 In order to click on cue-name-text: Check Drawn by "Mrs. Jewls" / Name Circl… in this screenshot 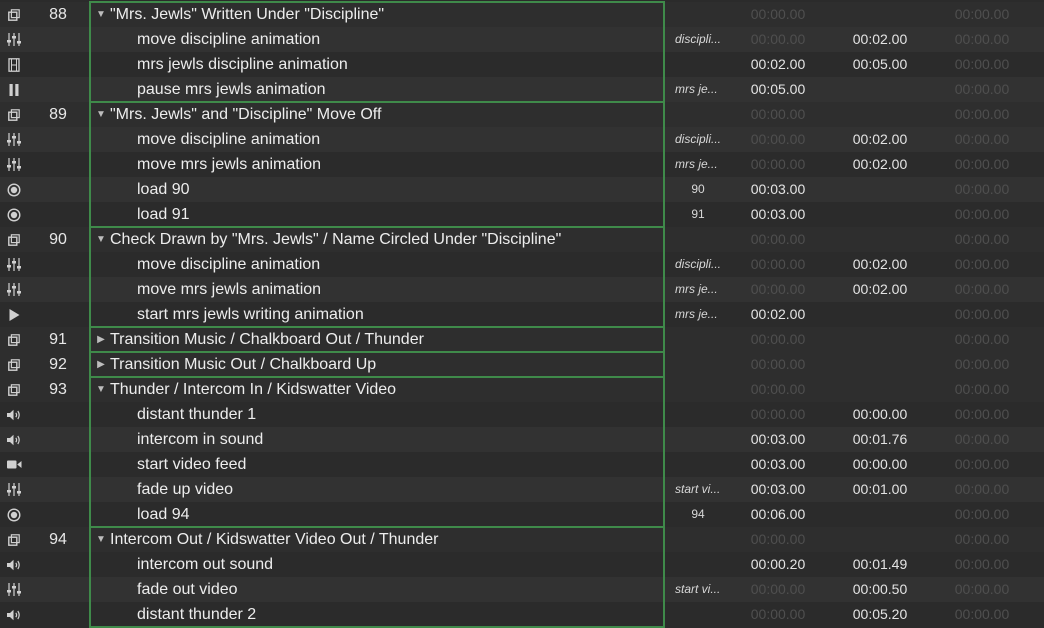, I will do `click(336, 239)`.